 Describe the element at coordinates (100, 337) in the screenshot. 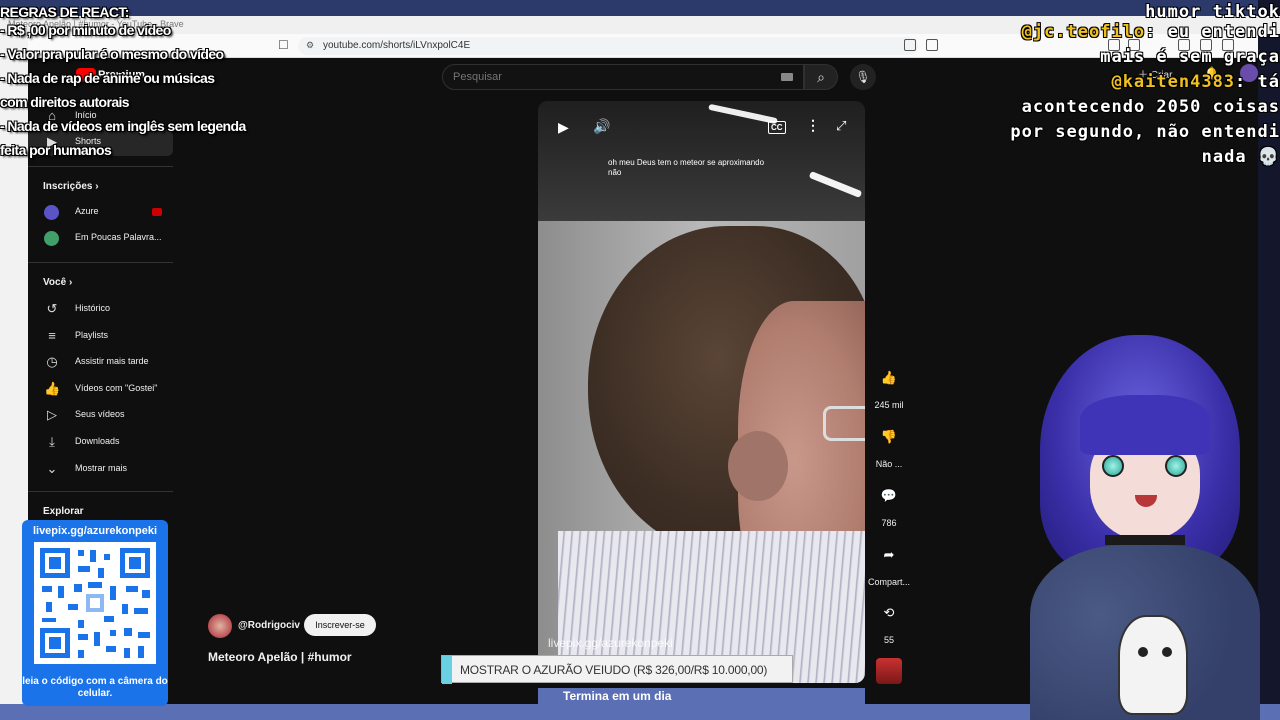

I see `sidebar-item-playlists: ≡ Playlists` at that location.